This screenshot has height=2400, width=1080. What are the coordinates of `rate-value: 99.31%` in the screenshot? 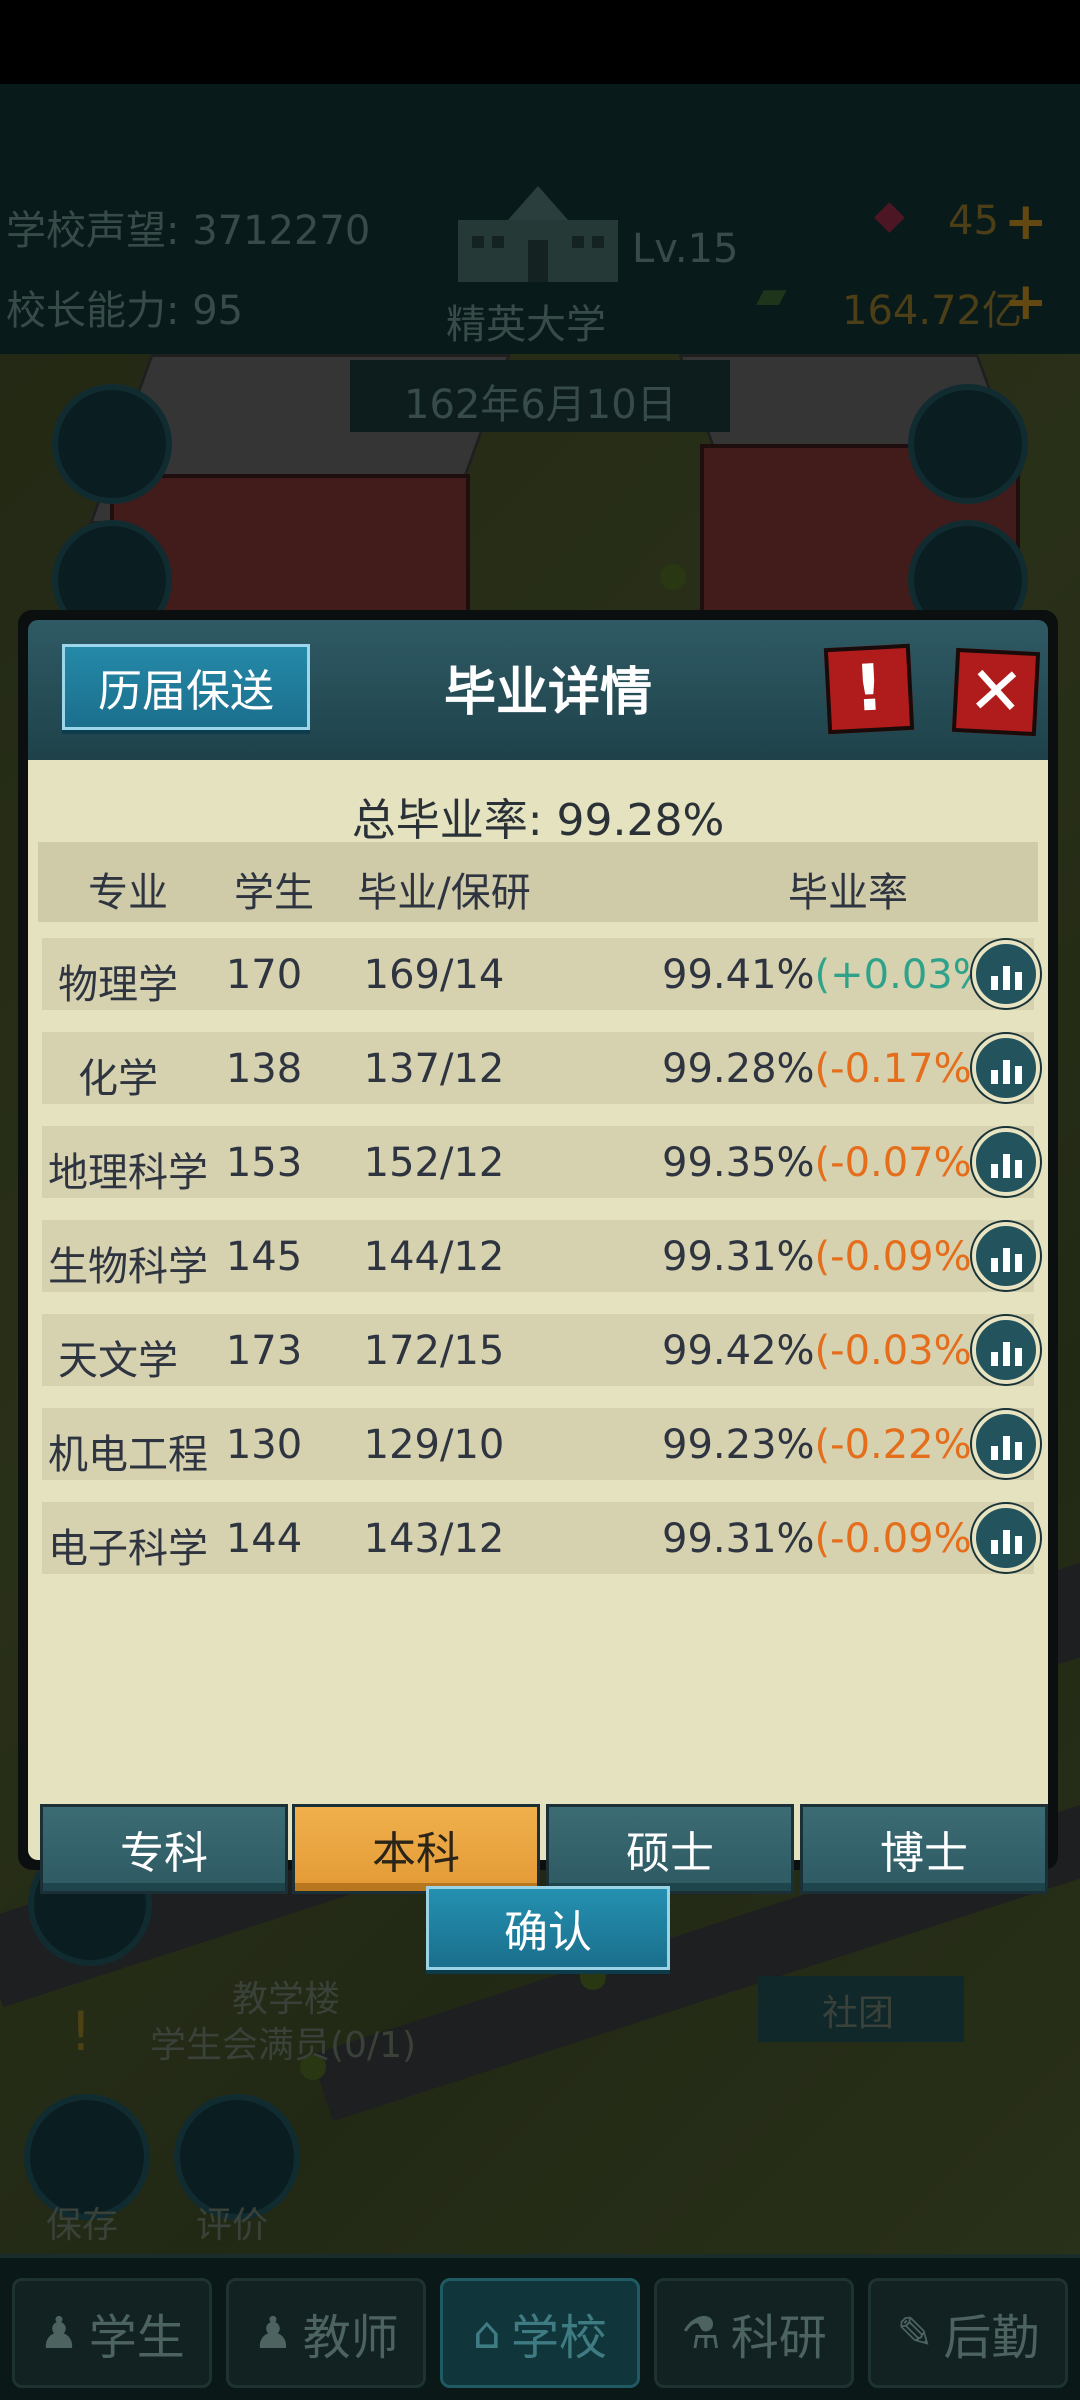 It's located at (738, 1539).